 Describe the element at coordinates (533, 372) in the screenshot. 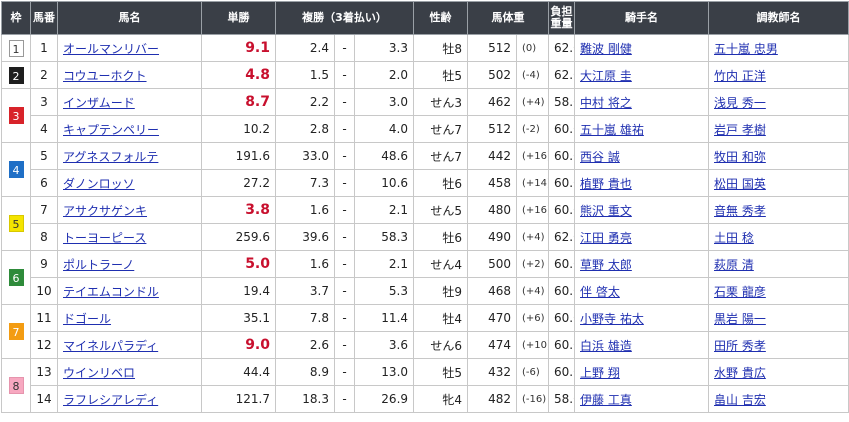

I see `body-weight-diff-cell: (-6)` at that location.